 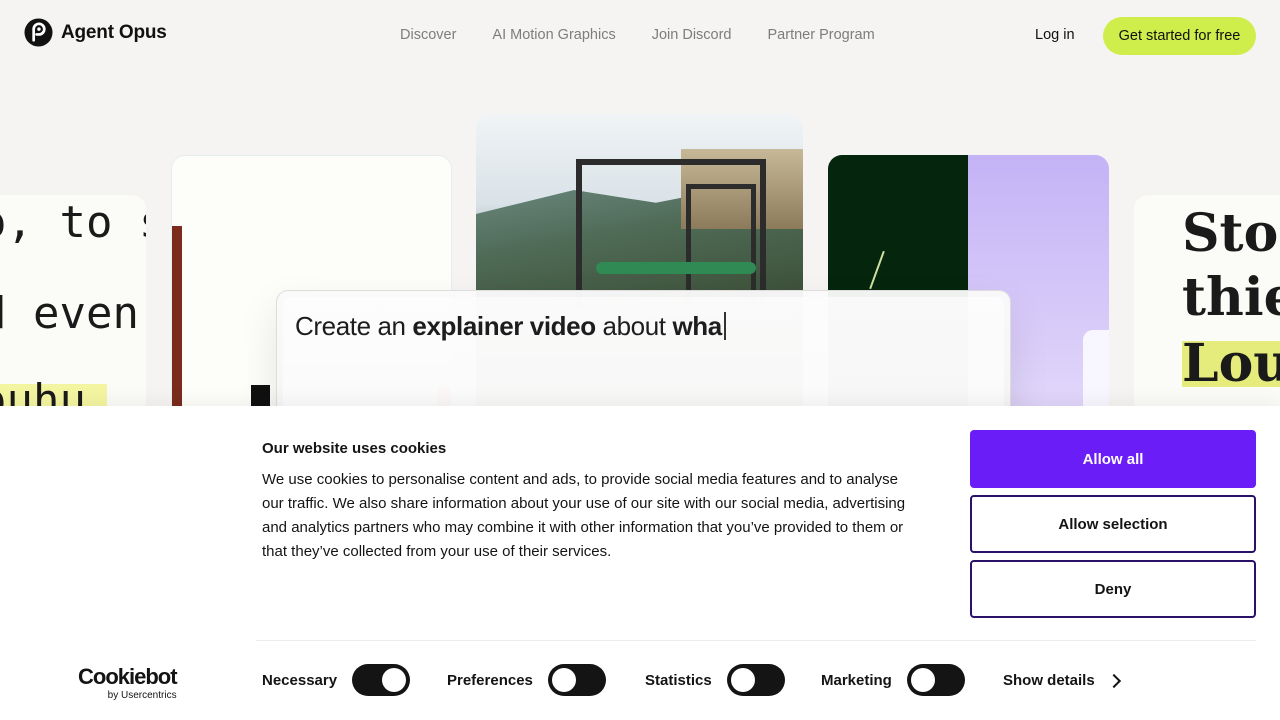 I want to click on toggle-statistics: Statistics, so click(x=715, y=680).